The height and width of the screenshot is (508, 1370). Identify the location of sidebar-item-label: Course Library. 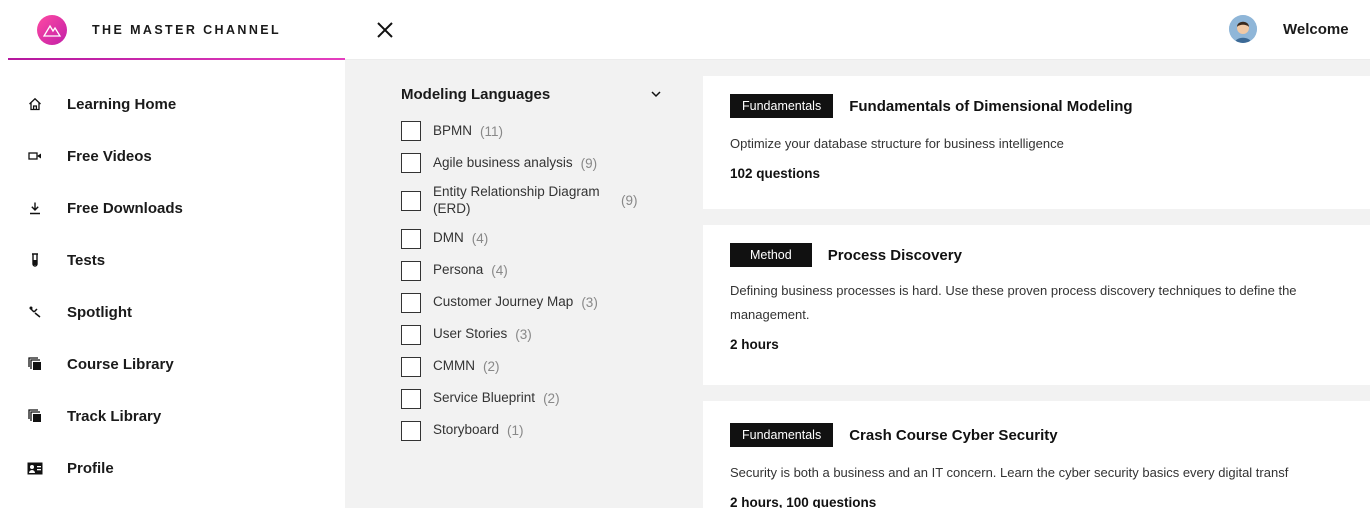
(120, 364).